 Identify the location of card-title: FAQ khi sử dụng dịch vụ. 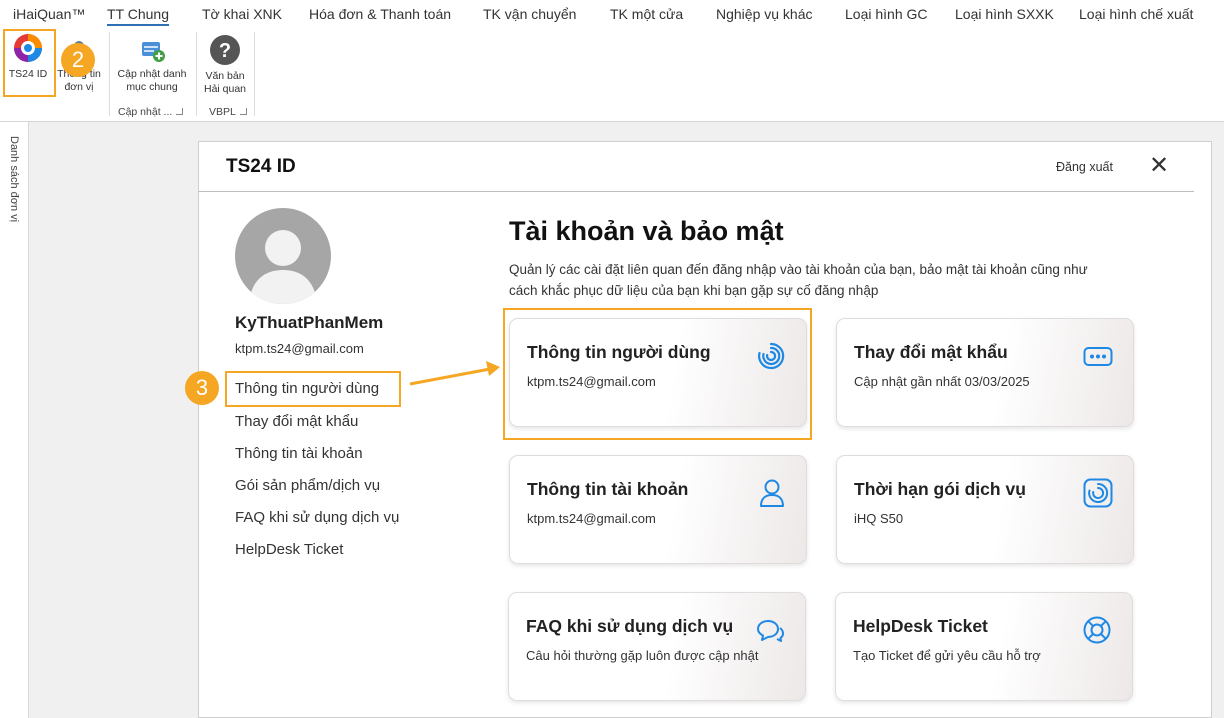
(630, 626).